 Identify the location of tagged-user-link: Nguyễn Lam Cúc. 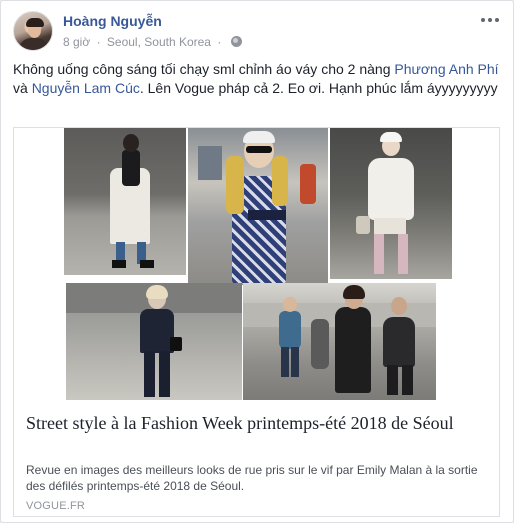
(86, 88).